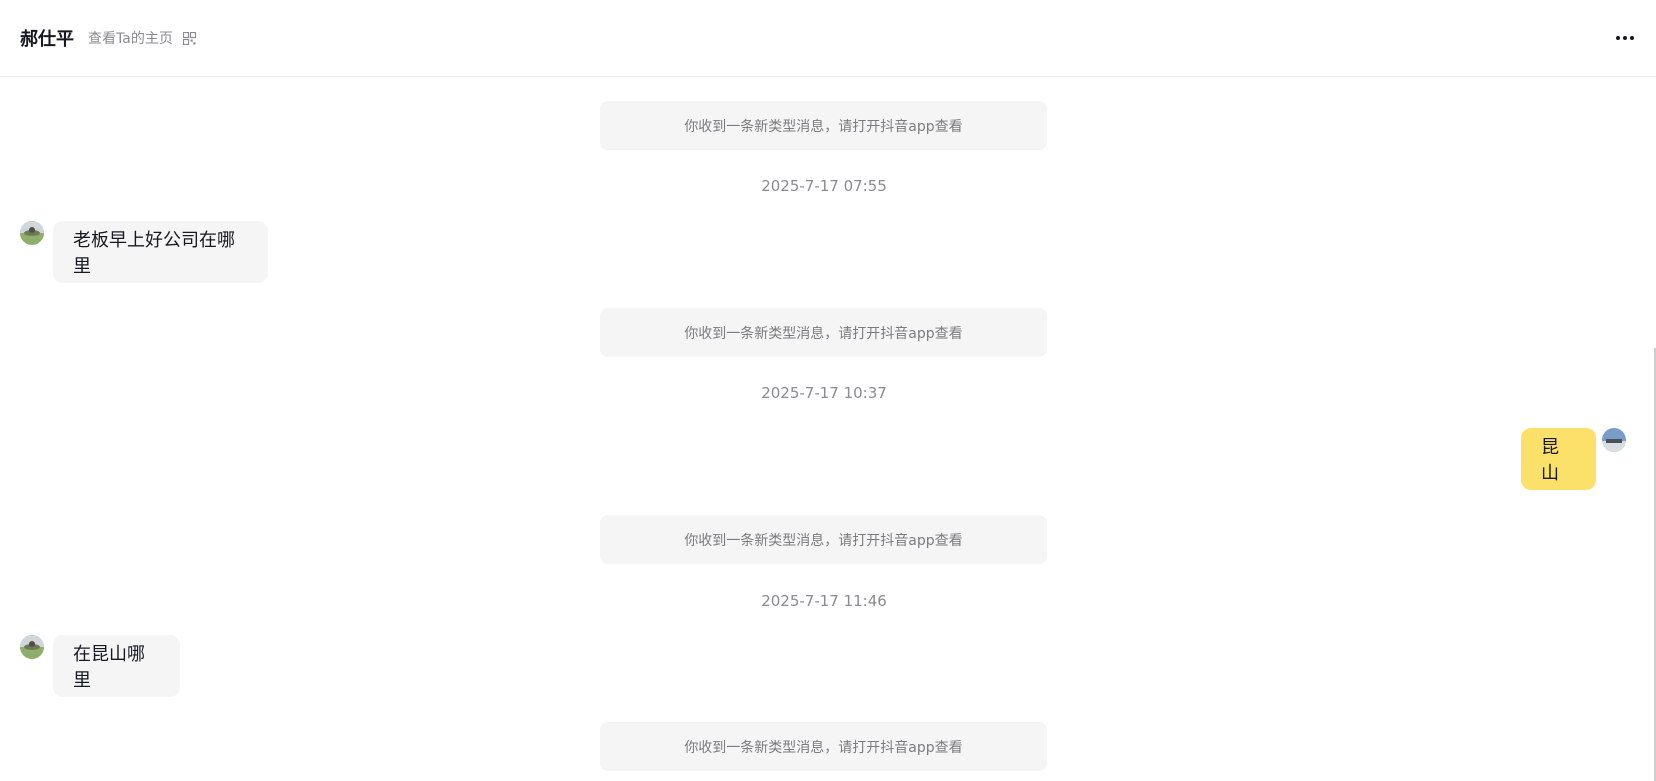 Image resolution: width=1656 pixels, height=781 pixels. What do you see at coordinates (109, 667) in the screenshot?
I see `incoming-message-text: 在昆山哪里` at bounding box center [109, 667].